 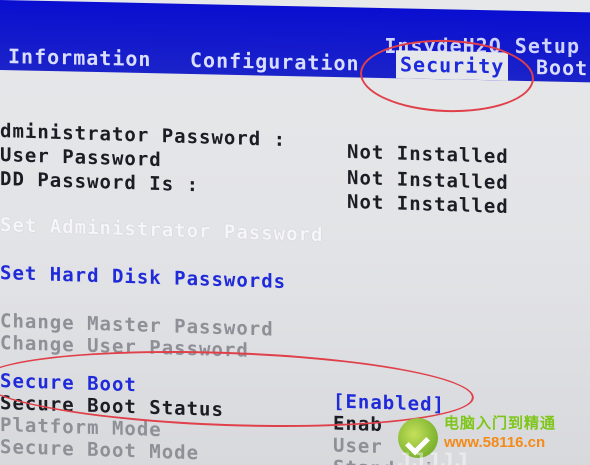 I want to click on admin-password-value: Not Installed, so click(x=428, y=154).